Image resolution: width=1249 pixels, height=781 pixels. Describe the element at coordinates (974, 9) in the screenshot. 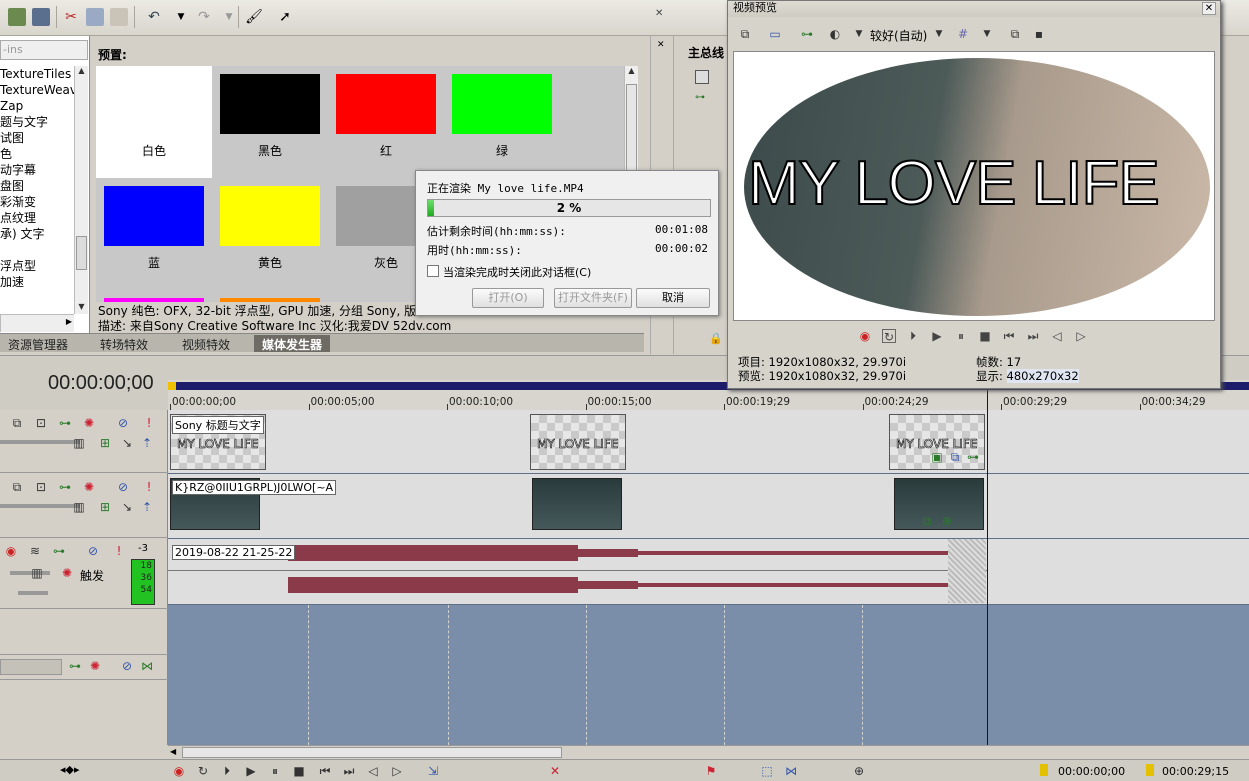

I see `preview-title-bar: 视频预览 ✕` at that location.